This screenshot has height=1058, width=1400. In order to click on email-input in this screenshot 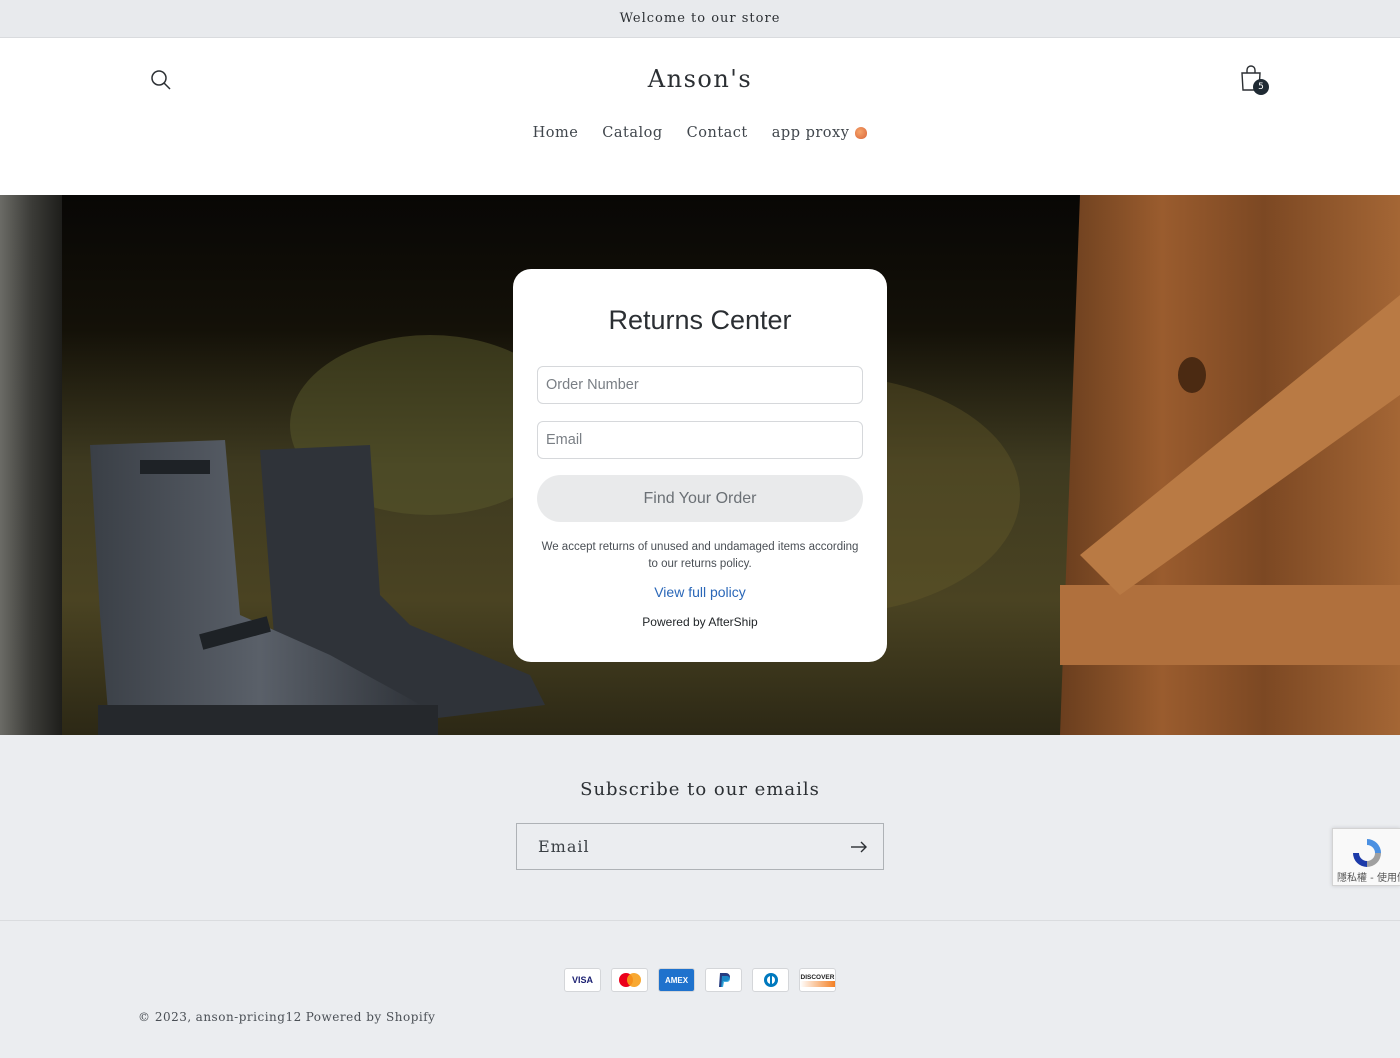, I will do `click(700, 440)`.